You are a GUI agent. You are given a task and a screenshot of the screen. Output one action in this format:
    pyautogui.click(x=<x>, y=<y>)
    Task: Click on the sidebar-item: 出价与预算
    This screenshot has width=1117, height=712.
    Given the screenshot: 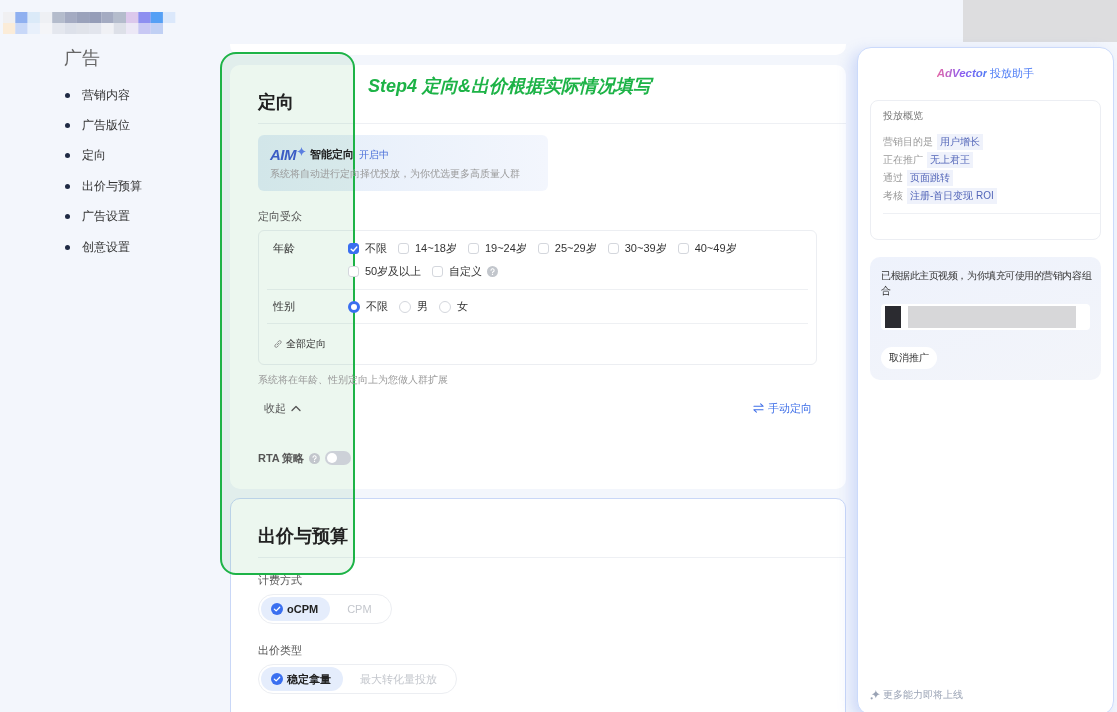 What is the action you would take?
    pyautogui.click(x=103, y=186)
    